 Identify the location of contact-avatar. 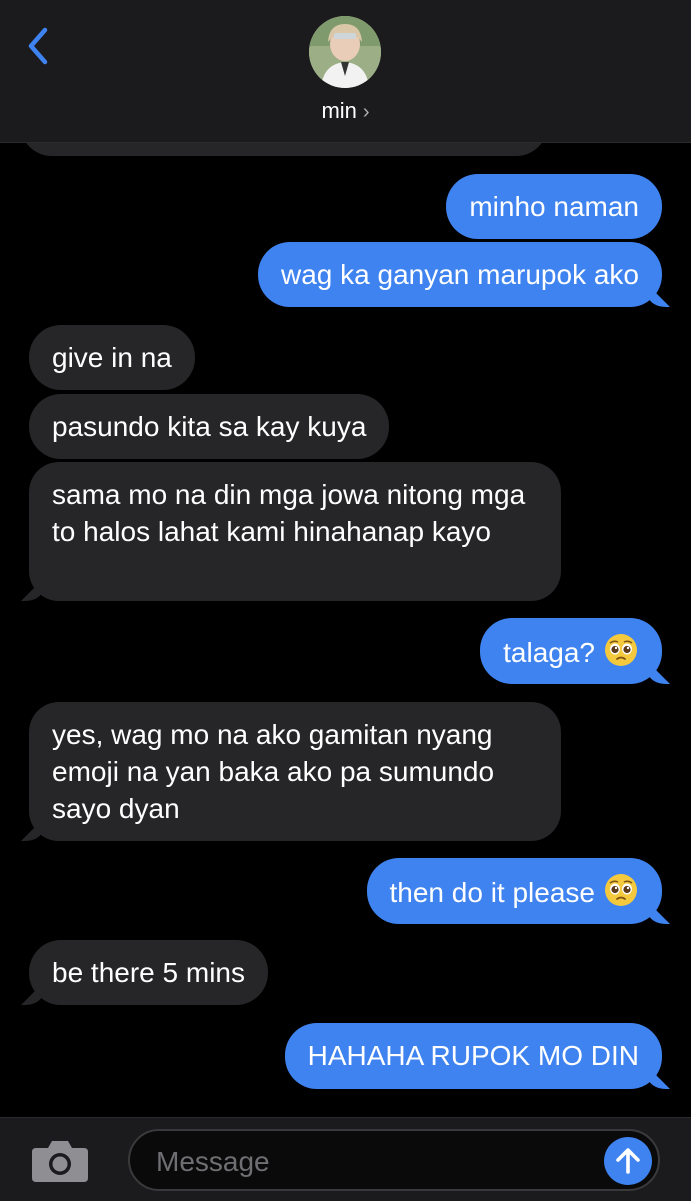
(345, 52).